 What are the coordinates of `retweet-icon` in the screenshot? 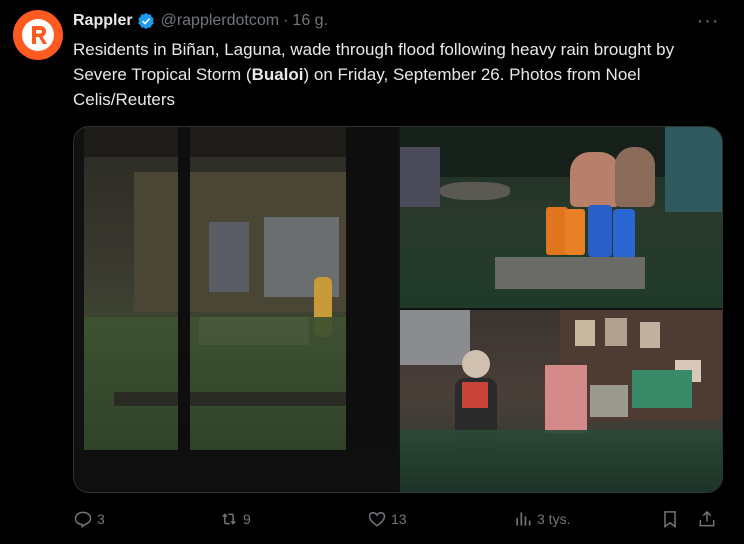 It's located at (229, 519).